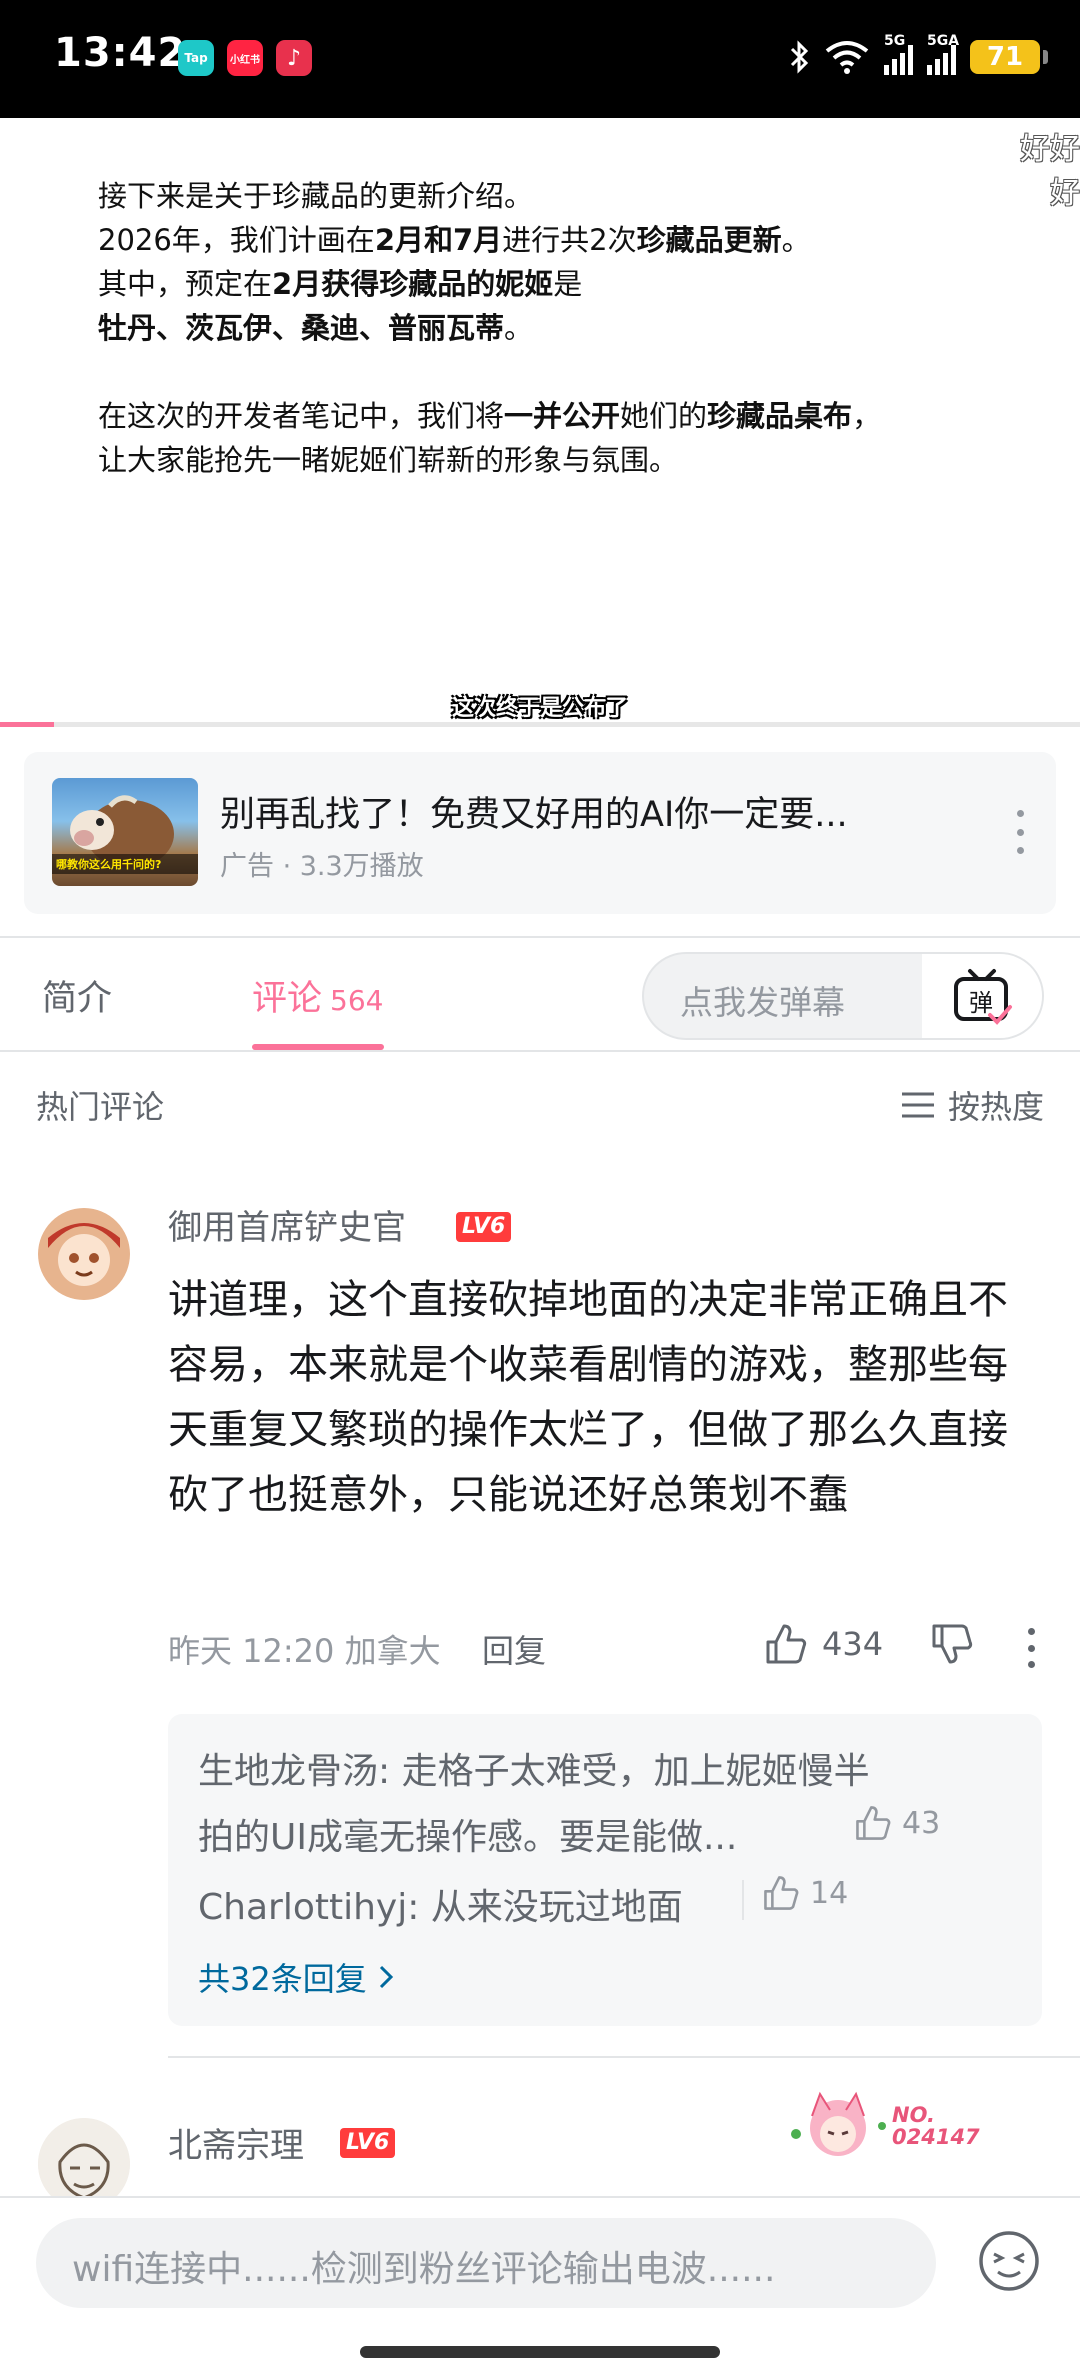 The height and width of the screenshot is (2376, 1080). I want to click on danmaku-overlay: 好好 好, so click(1050, 172).